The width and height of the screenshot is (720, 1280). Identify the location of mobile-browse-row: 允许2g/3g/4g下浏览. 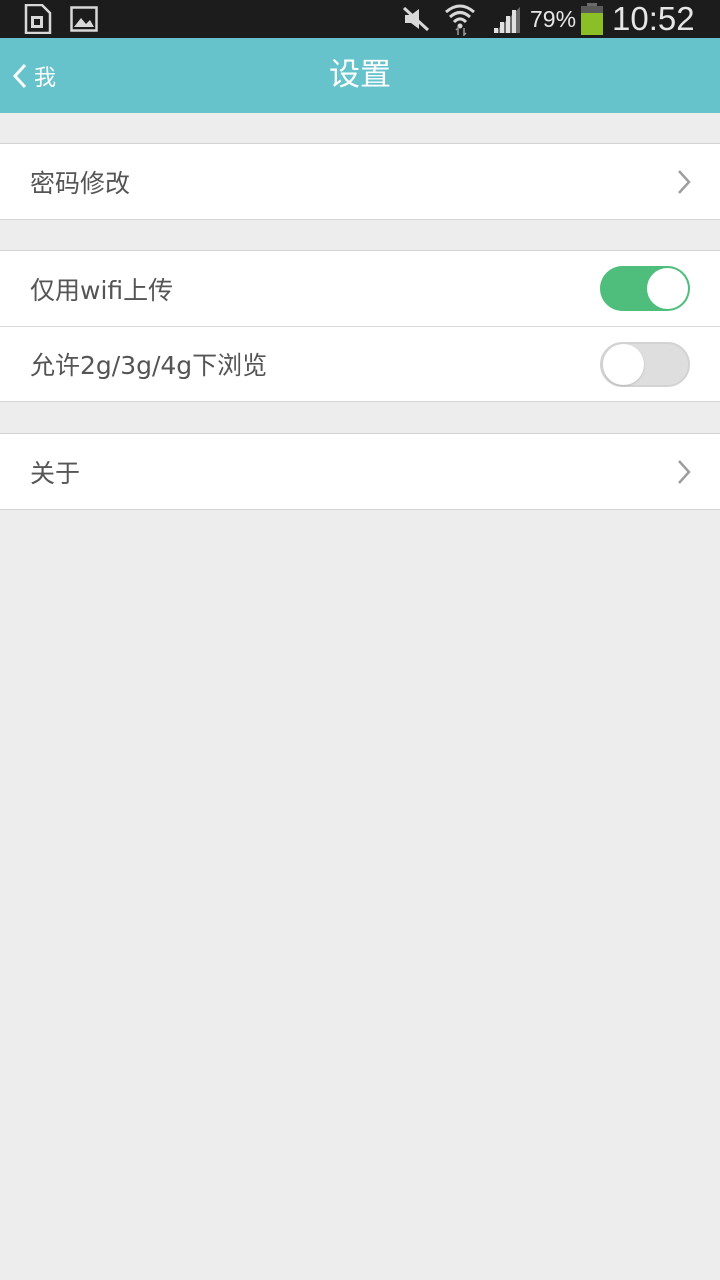
(360, 363).